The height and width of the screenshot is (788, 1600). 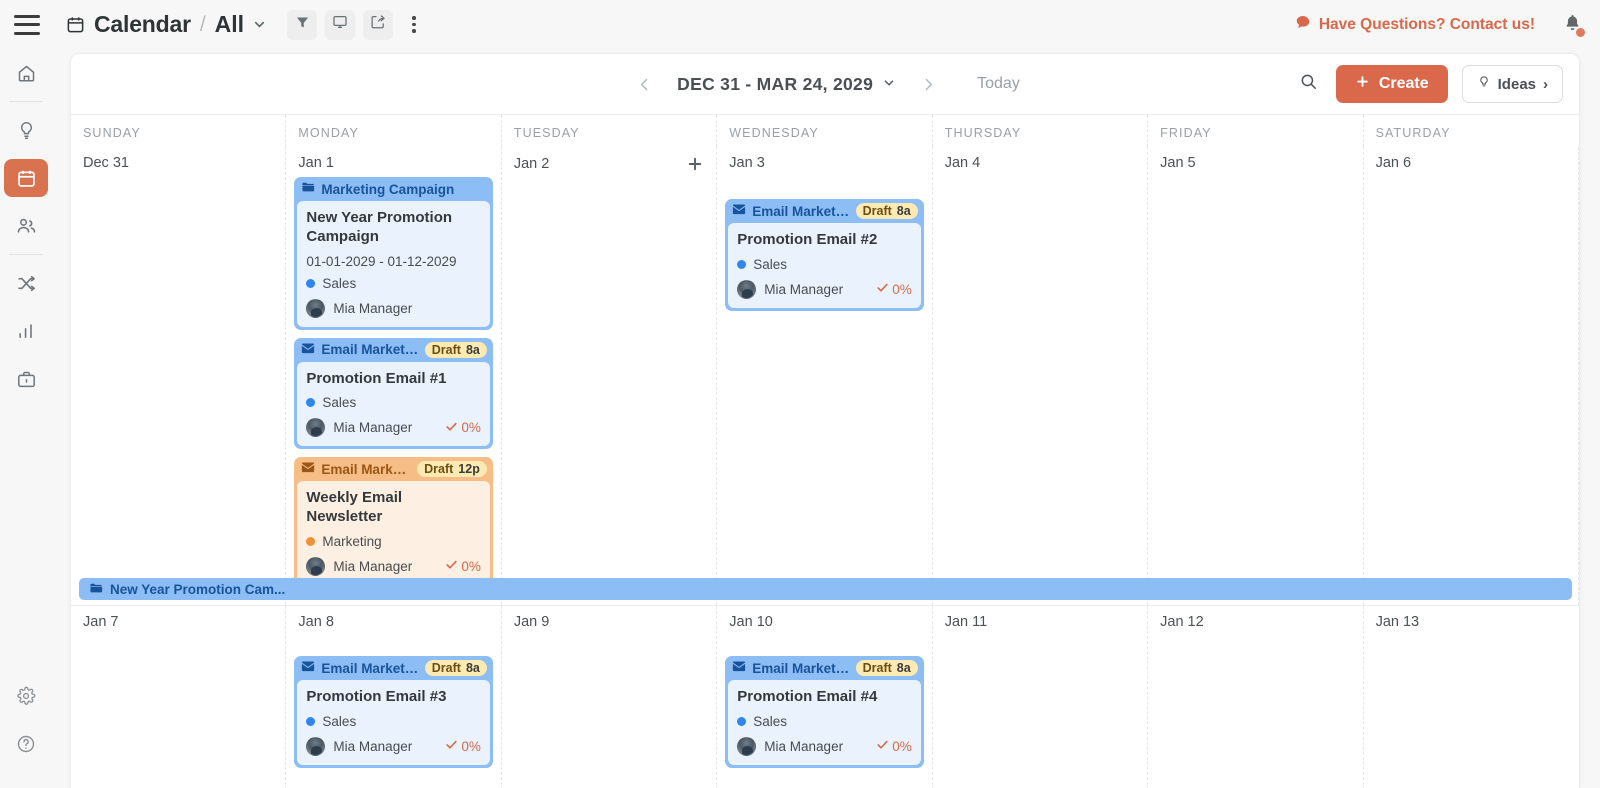 I want to click on display-button, so click(x=340, y=24).